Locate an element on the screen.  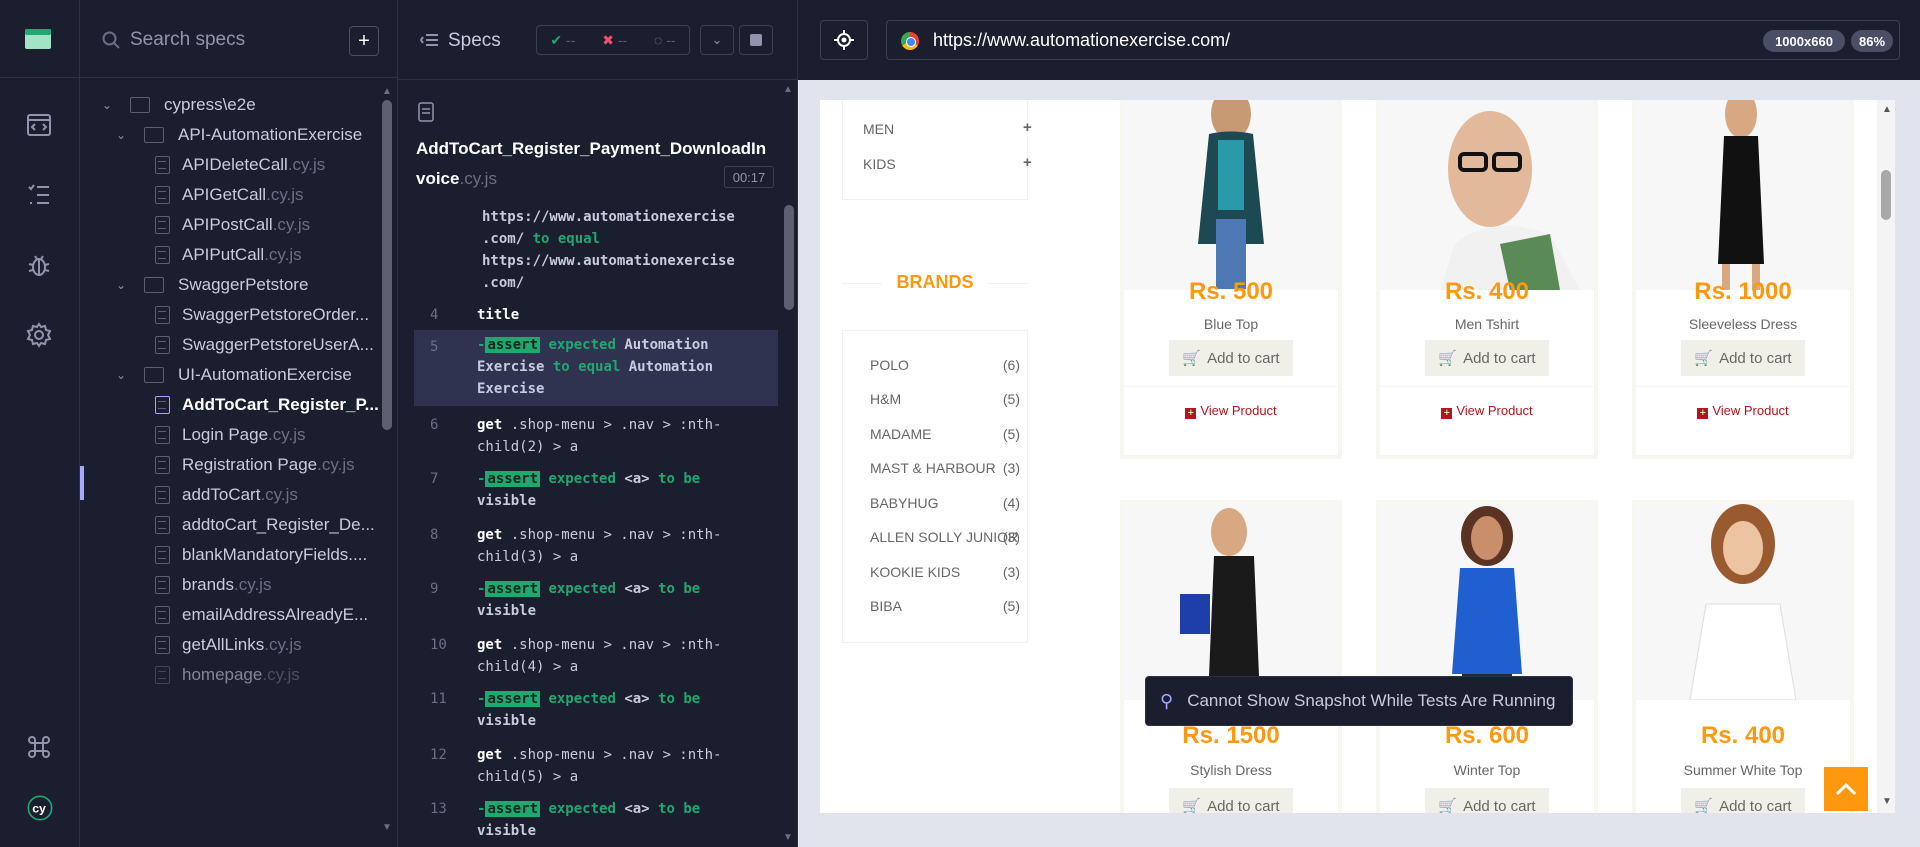
category-kids: KIDS is located at coordinates (879, 164).